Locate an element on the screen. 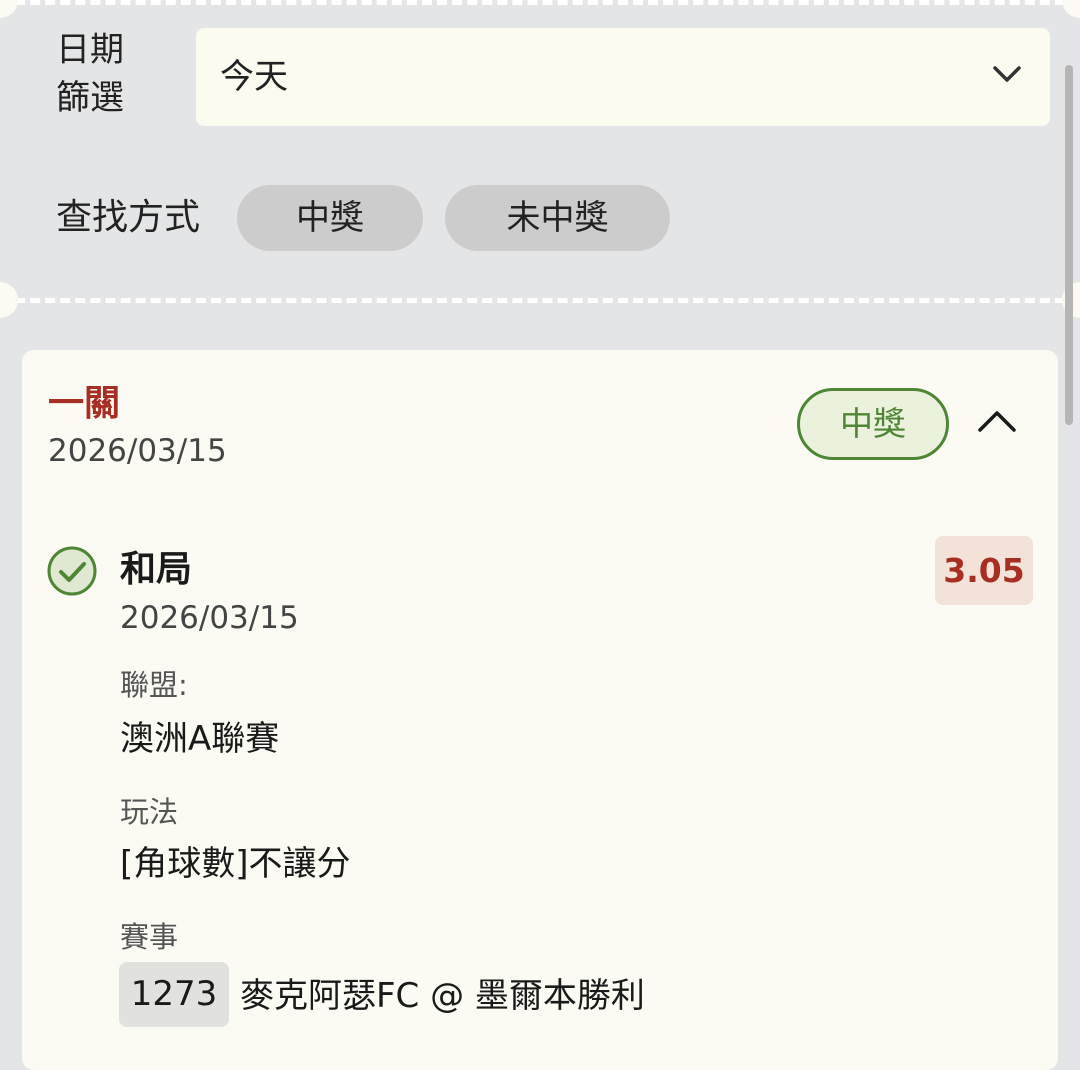  status-badge: 中獎 is located at coordinates (873, 424).